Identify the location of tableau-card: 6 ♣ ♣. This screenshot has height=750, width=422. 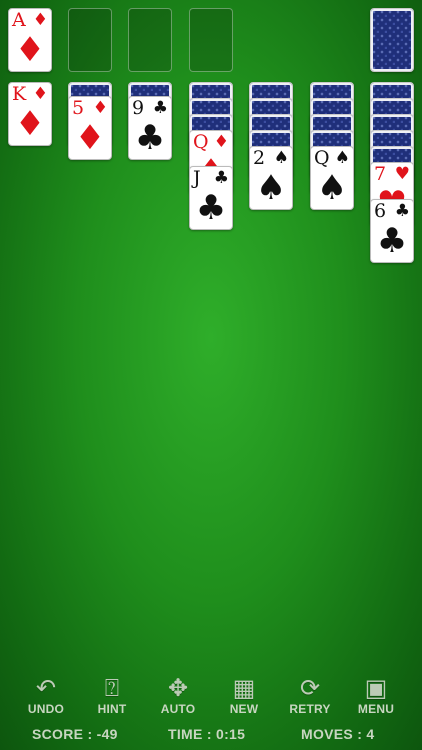
(392, 231).